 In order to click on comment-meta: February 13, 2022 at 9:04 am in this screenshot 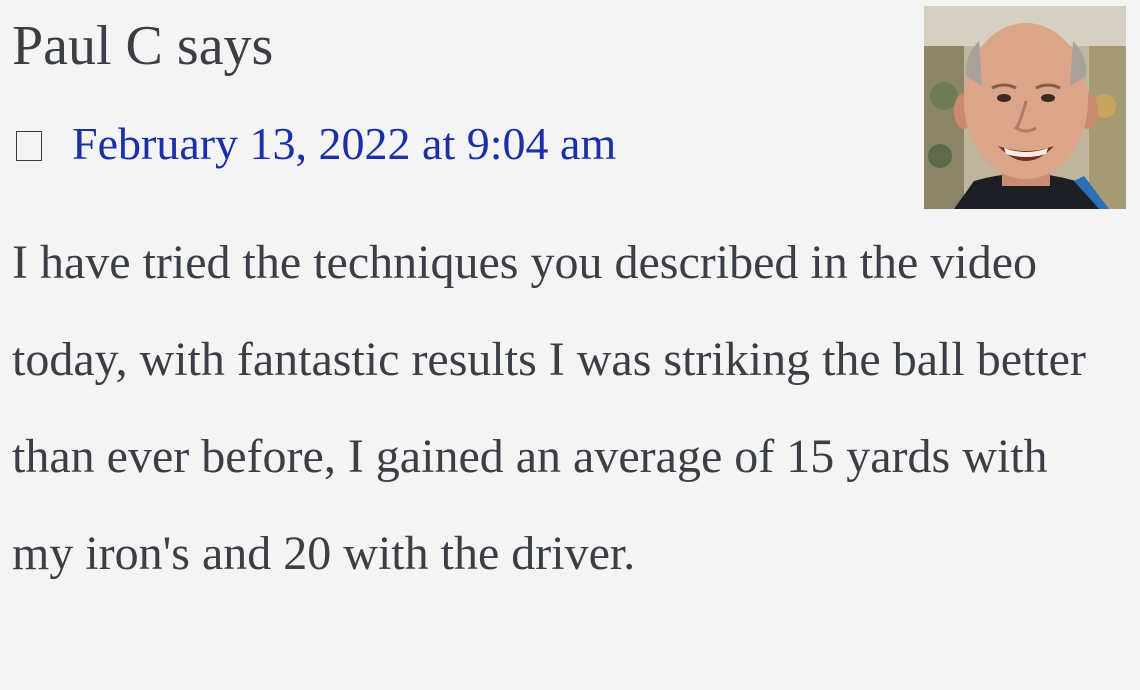, I will do `click(316, 144)`.